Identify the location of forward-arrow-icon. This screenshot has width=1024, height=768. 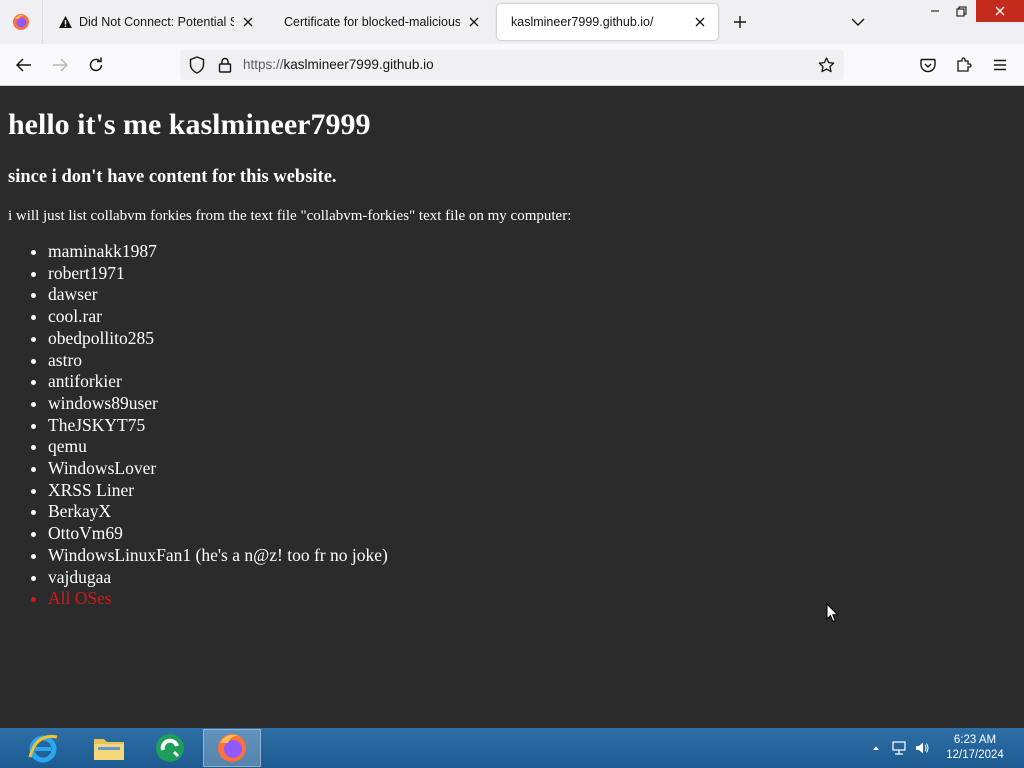
(60, 65).